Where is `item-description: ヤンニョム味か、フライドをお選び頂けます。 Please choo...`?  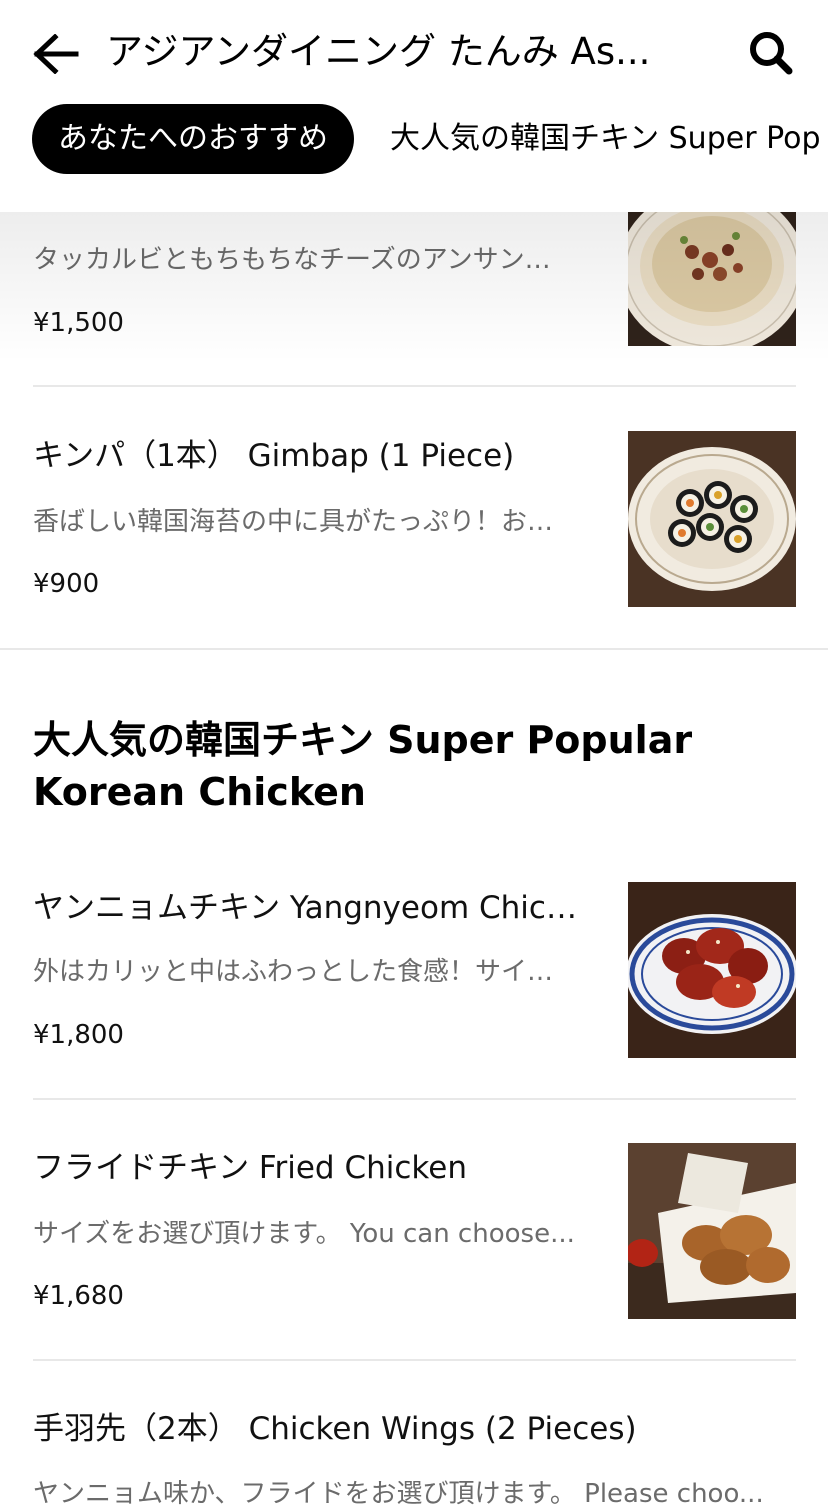 item-description: ヤンニョム味か、フライドをお選び頂けます。 Please choo... is located at coordinates (398, 1492).